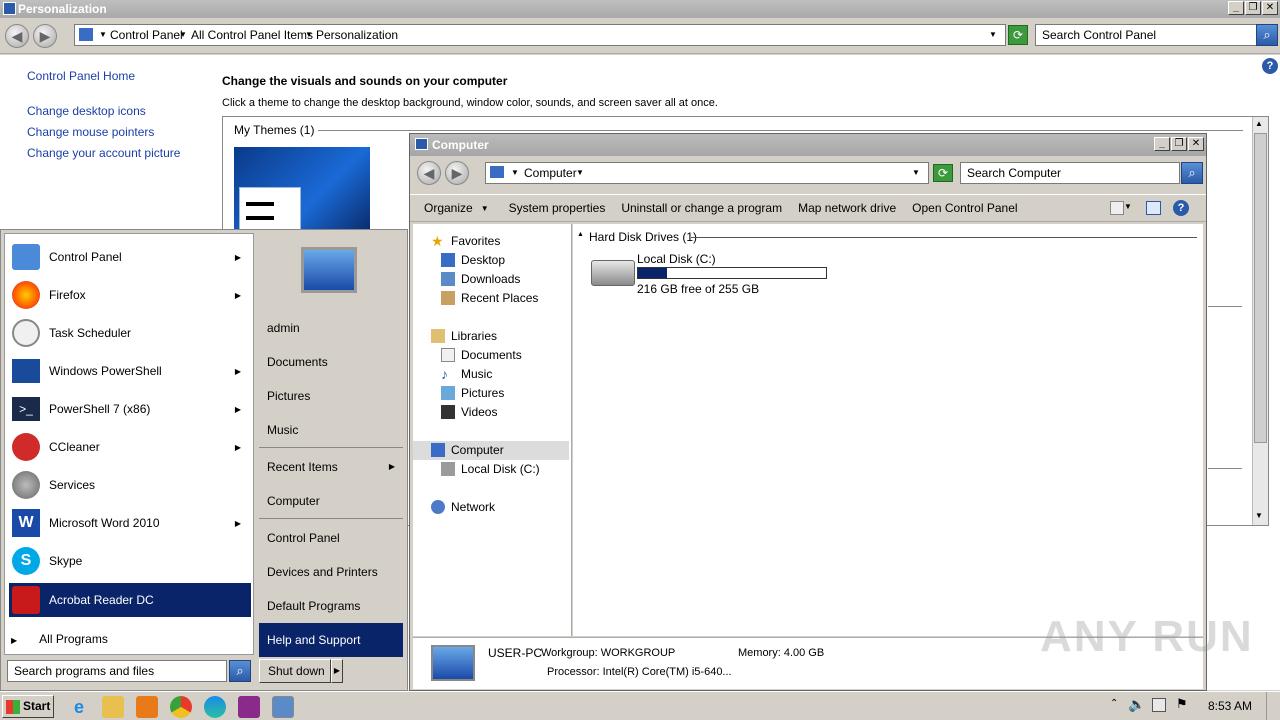  I want to click on start-default-programs: Default Programs, so click(331, 606).